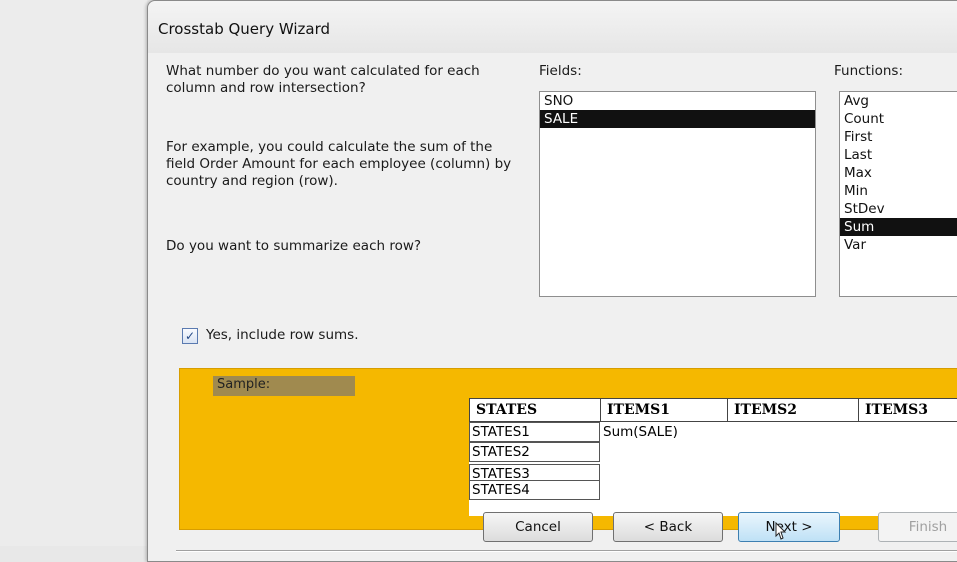 The height and width of the screenshot is (562, 957). I want to click on function-item-last: Last, so click(898, 155).